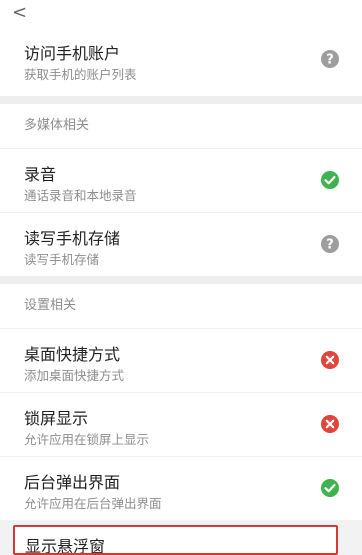  Describe the element at coordinates (72, 482) in the screenshot. I see `perm-title: 后台弹出界面` at that location.